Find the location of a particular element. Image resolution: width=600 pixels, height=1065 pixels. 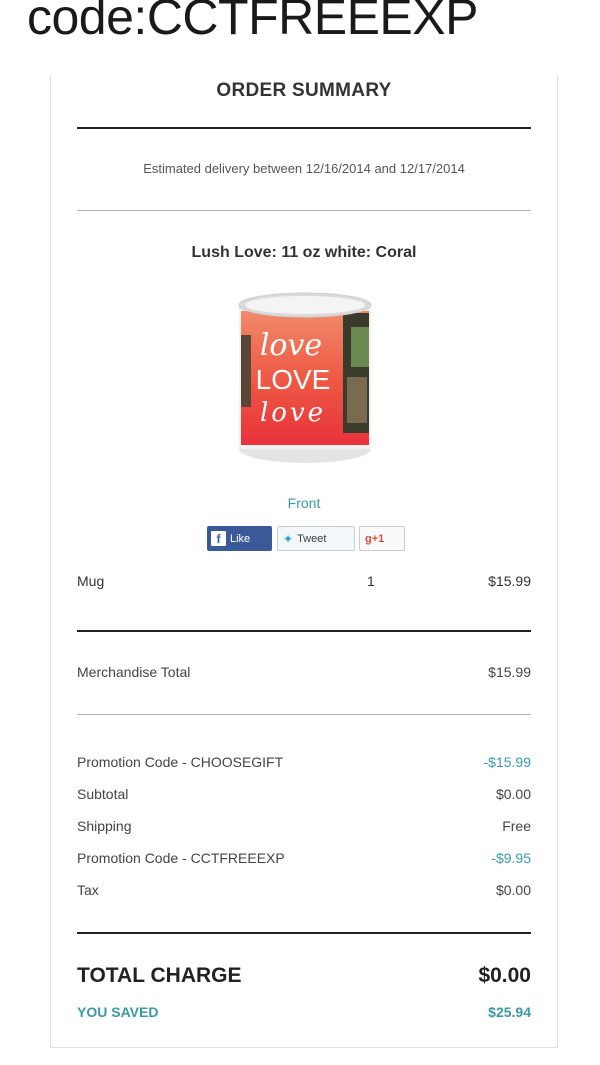

you-saved-value: $25.94 is located at coordinates (509, 1012).